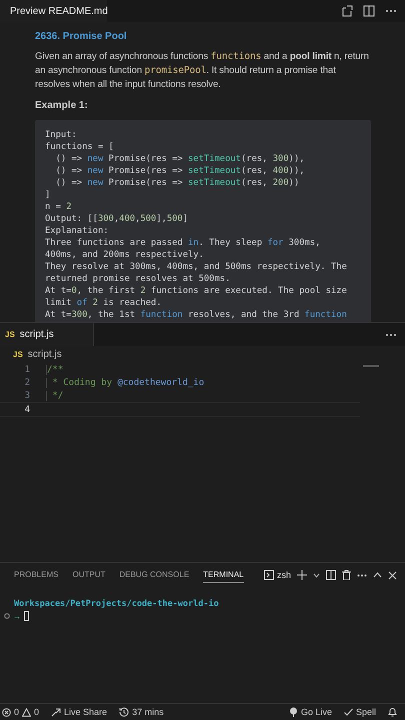  What do you see at coordinates (125, 383) in the screenshot?
I see `code-line: * Coding by @codetheworld_io` at bounding box center [125, 383].